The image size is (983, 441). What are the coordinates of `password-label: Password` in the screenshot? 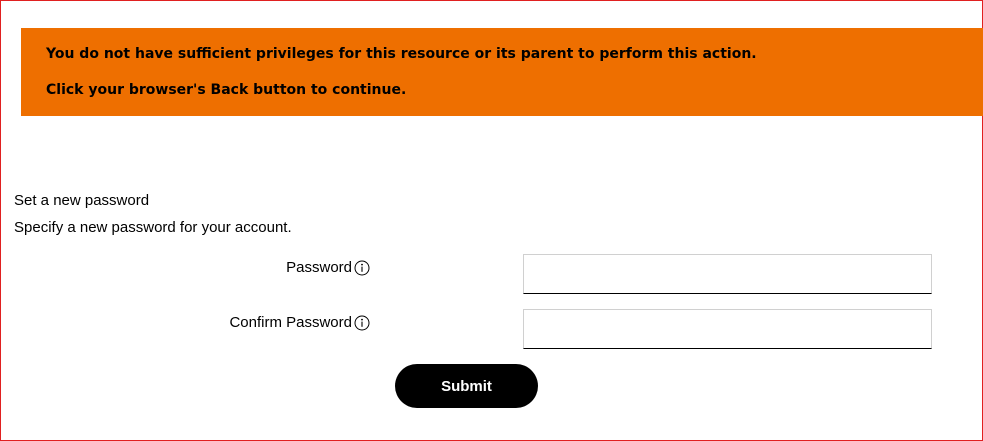 It's located at (328, 268).